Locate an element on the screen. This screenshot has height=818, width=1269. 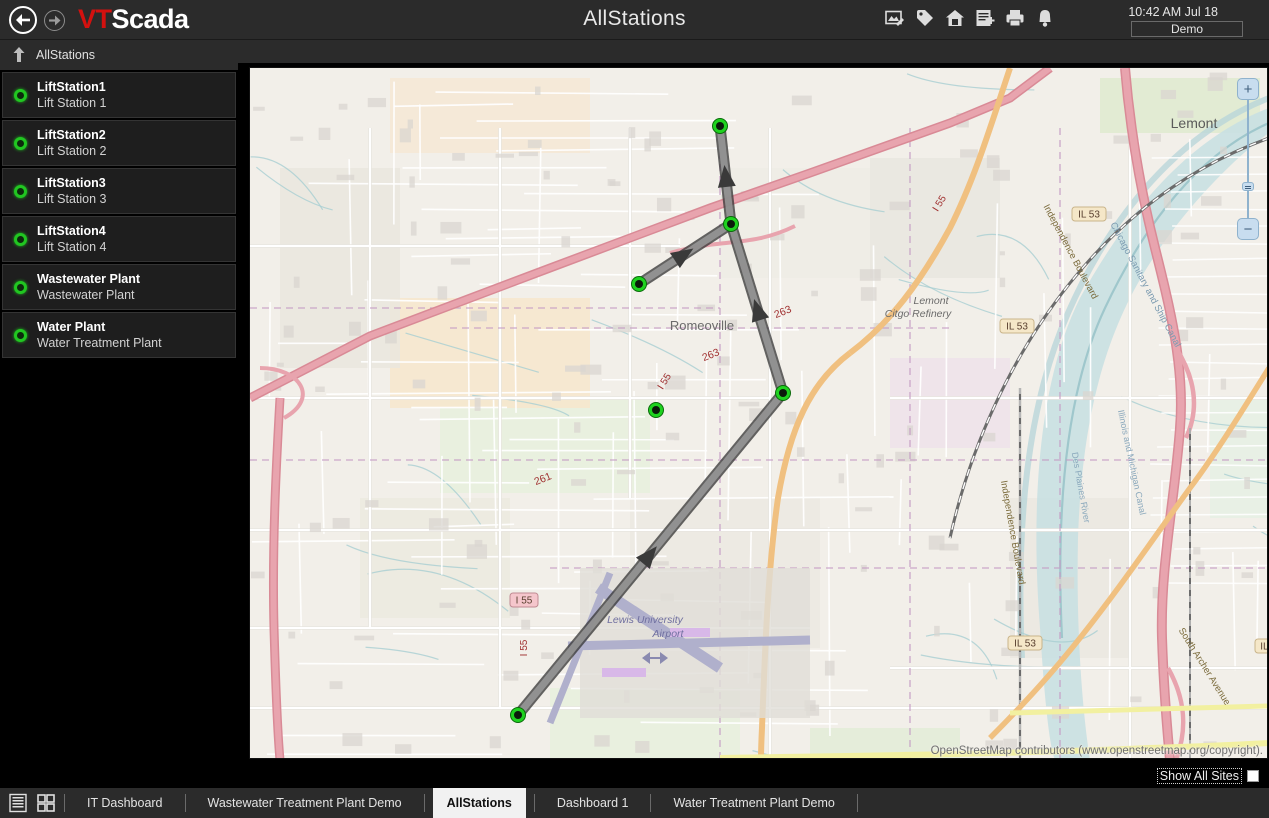
taskbar-tab: Dashboard 1 is located at coordinates (593, 803).